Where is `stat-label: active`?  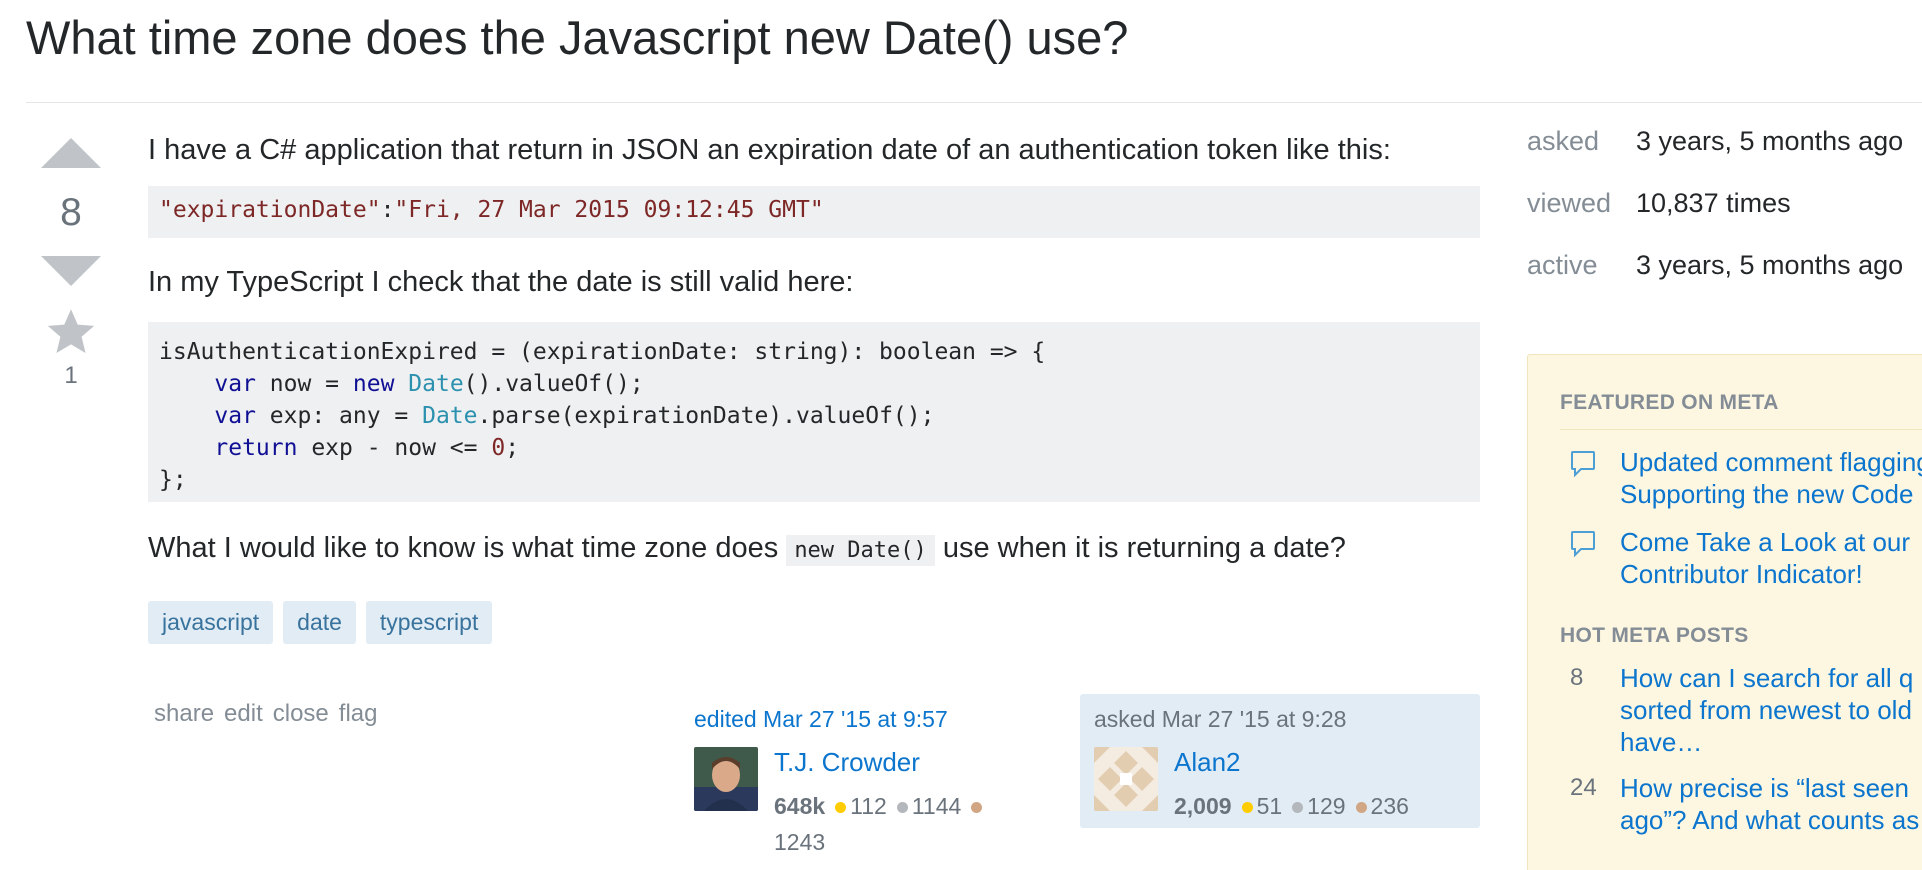
stat-label: active is located at coordinates (1562, 265).